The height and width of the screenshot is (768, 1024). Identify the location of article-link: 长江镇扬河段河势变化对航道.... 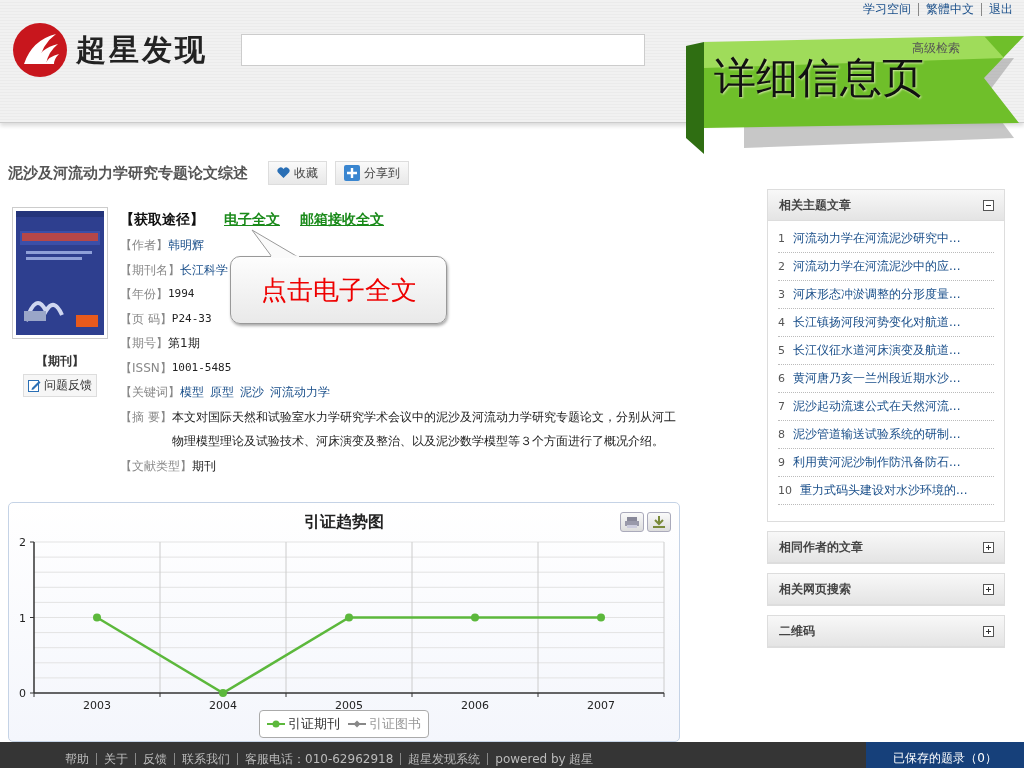
(877, 322).